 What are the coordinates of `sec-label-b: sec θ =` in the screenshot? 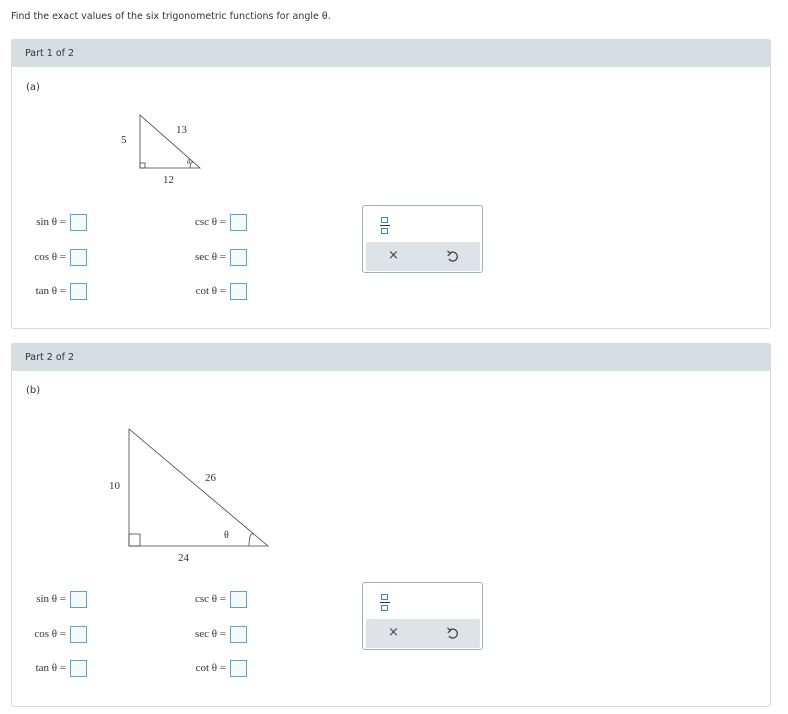 It's located at (210, 634).